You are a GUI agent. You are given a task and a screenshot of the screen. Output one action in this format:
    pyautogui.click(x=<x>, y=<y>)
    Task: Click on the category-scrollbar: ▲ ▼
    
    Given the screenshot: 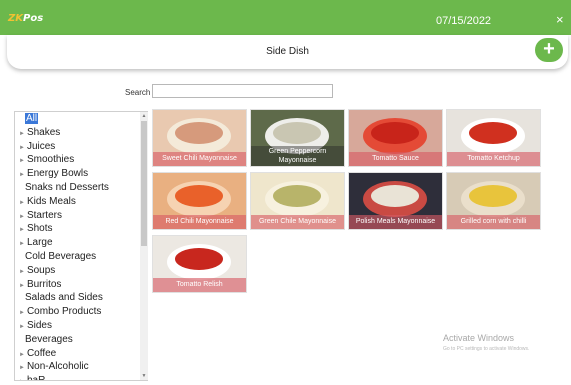 What is the action you would take?
    pyautogui.click(x=144, y=246)
    